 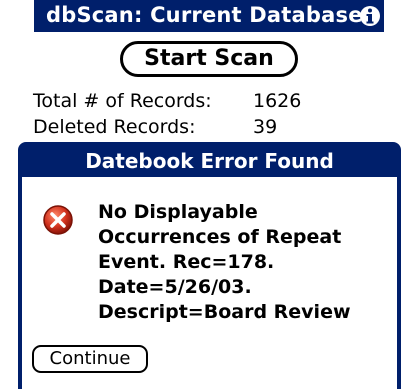 What do you see at coordinates (122, 101) in the screenshot?
I see `total-records-label: Total # of Records:` at bounding box center [122, 101].